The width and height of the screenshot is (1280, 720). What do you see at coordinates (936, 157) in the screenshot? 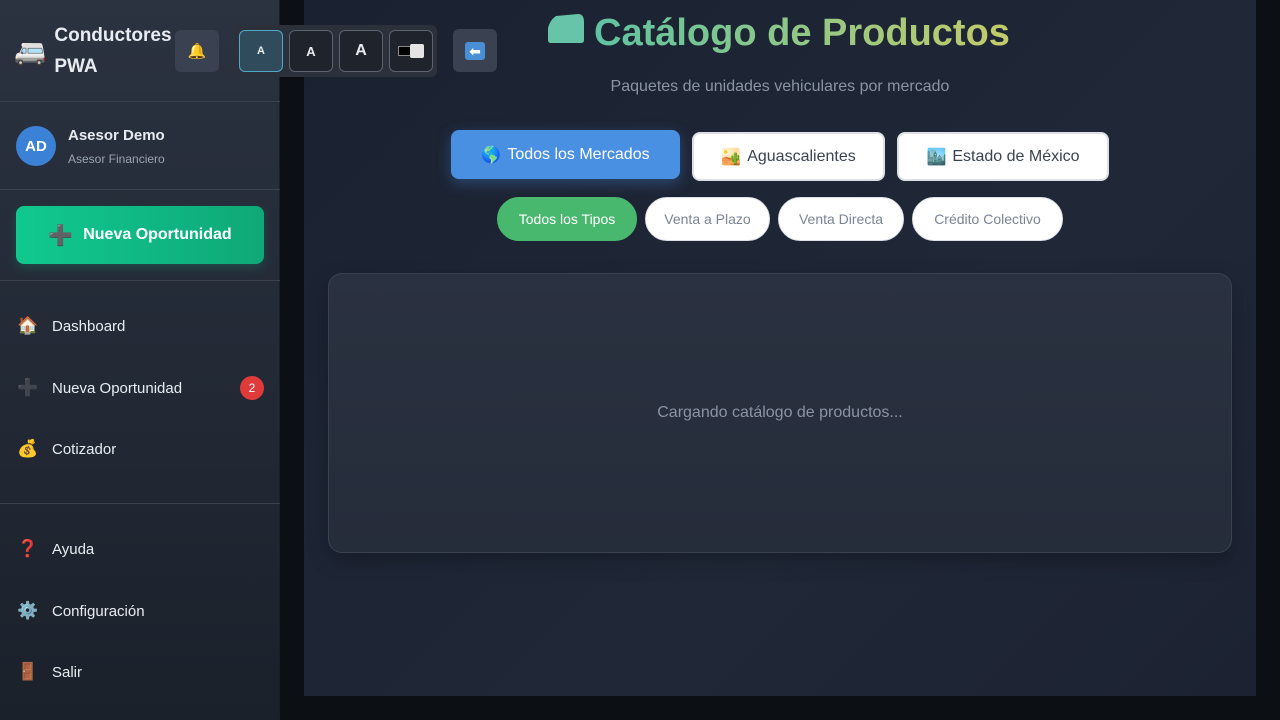
I see `city-icon: 🏙️` at bounding box center [936, 157].